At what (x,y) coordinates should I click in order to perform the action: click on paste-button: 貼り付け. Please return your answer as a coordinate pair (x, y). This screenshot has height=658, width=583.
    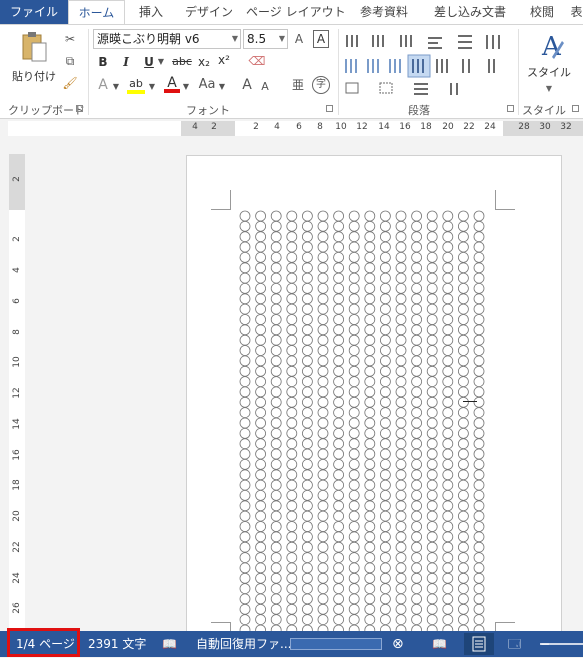
    Looking at the image, I should click on (34, 58).